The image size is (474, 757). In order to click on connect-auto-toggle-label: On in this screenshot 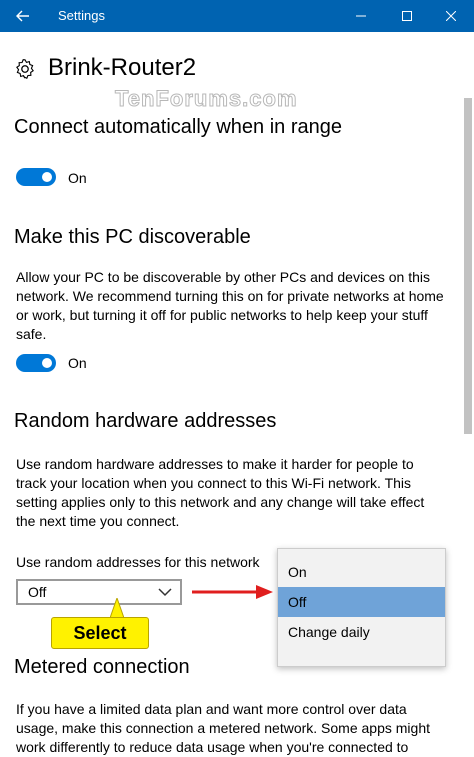, I will do `click(77, 178)`.